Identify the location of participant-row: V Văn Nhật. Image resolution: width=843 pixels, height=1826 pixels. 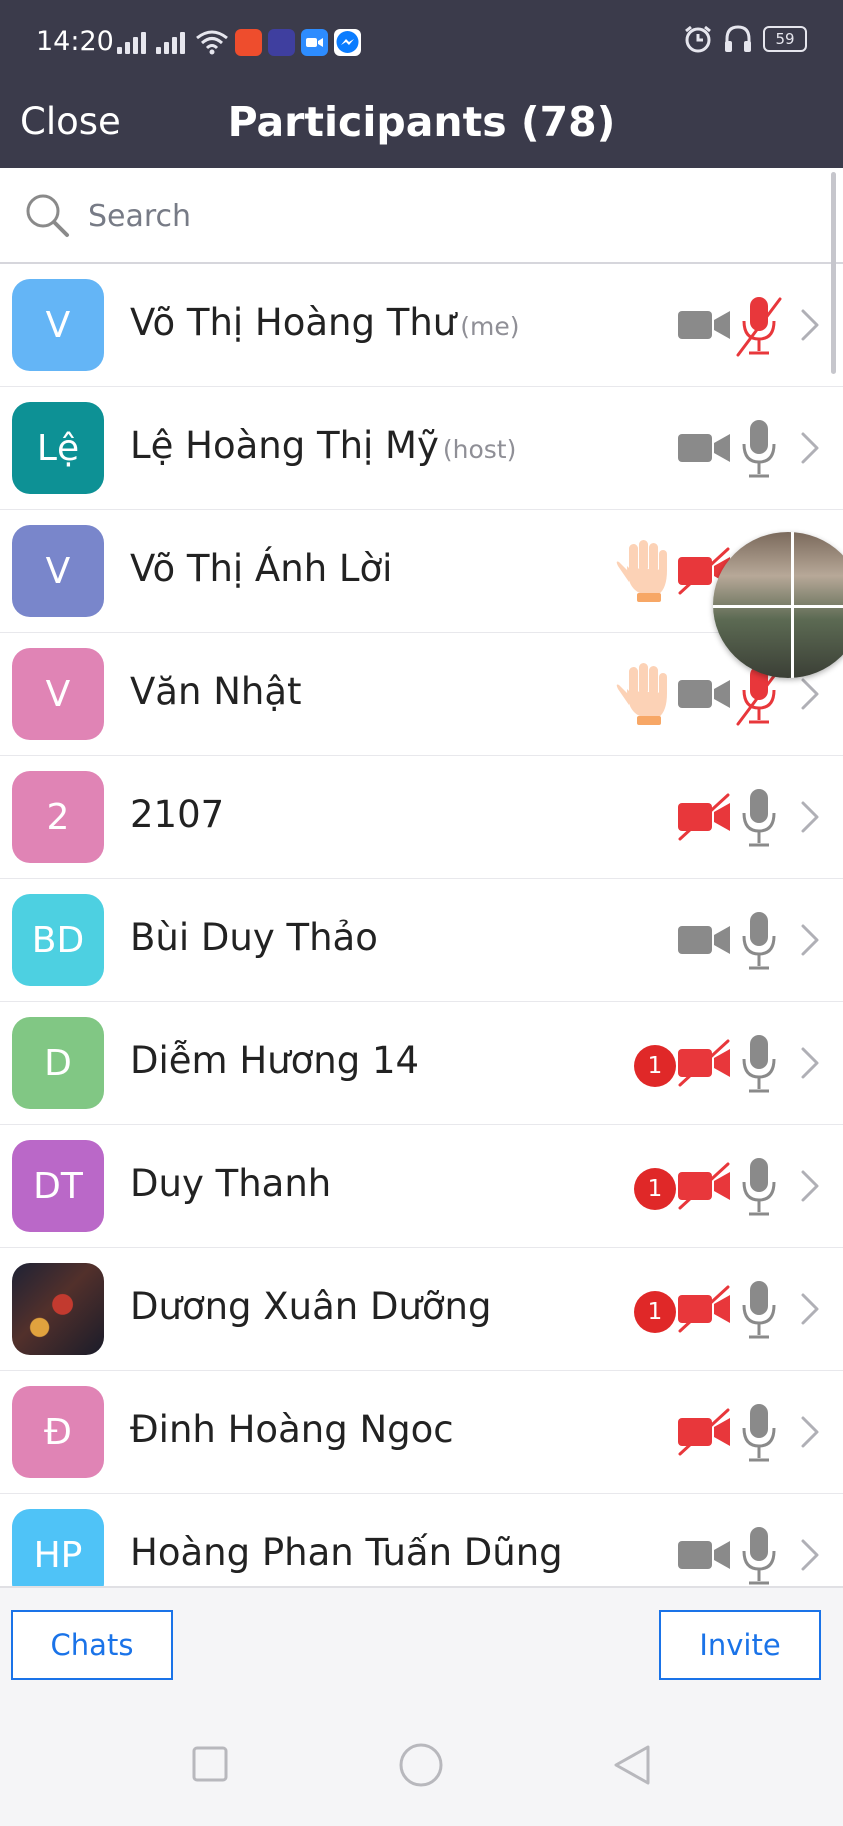
(421, 695).